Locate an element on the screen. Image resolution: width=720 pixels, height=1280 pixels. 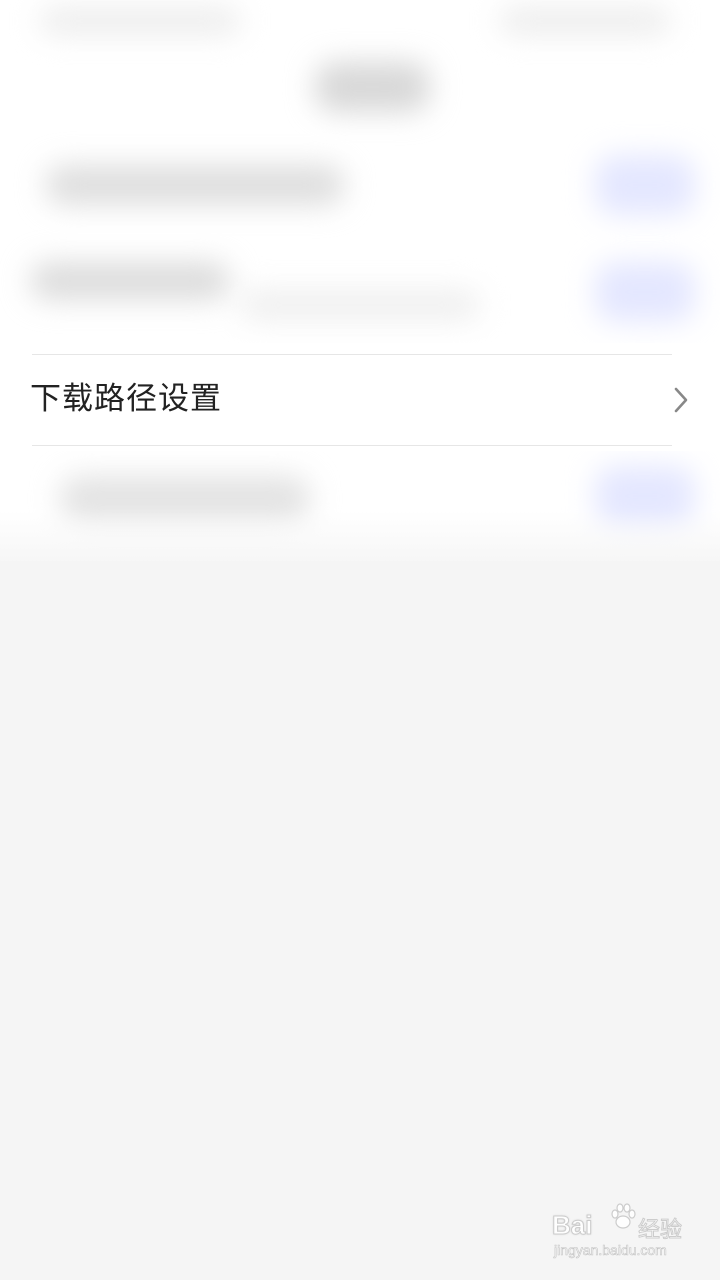
chevron-right-icon is located at coordinates (681, 400).